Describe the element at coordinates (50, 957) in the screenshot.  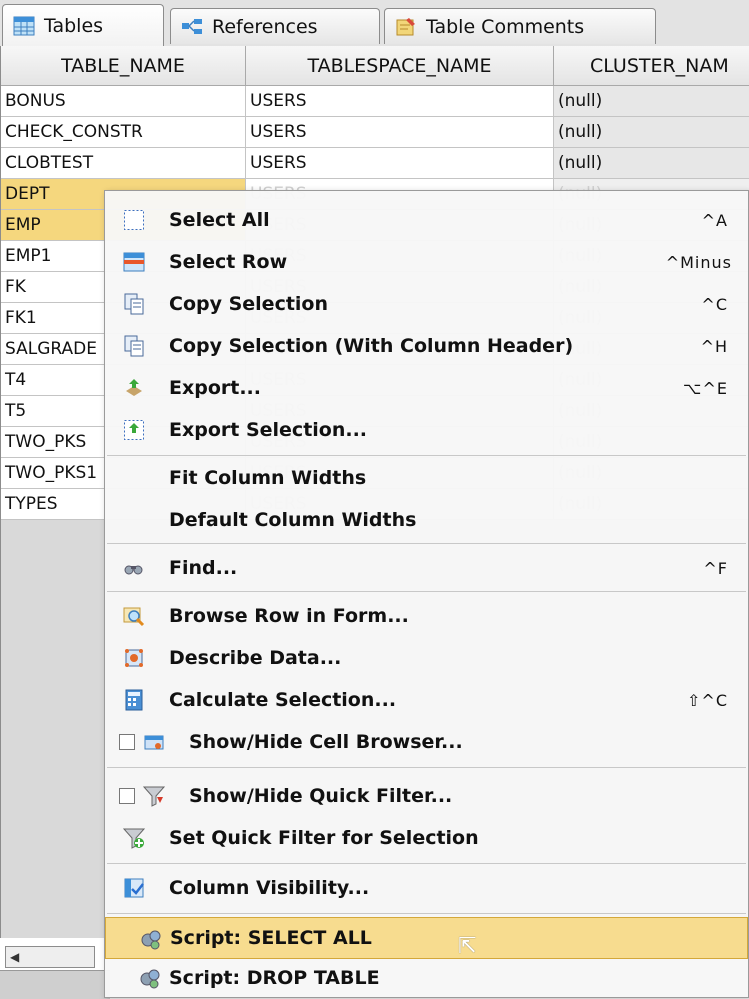
I see `horizontal-scrollbar: ◀` at that location.